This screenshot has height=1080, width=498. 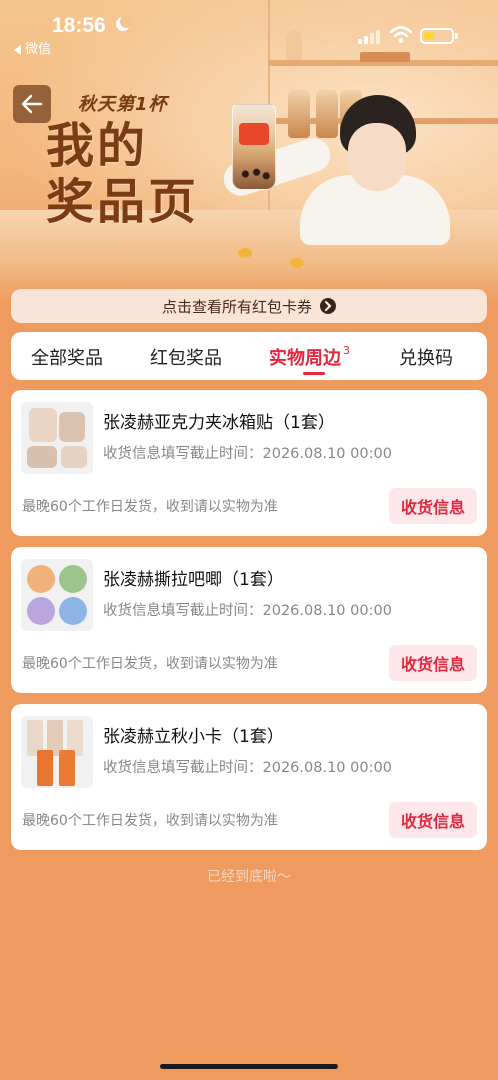 I want to click on prize-tabs: 全部奖品 红包奖品 实物周边 3 兑换码, so click(x=249, y=356).